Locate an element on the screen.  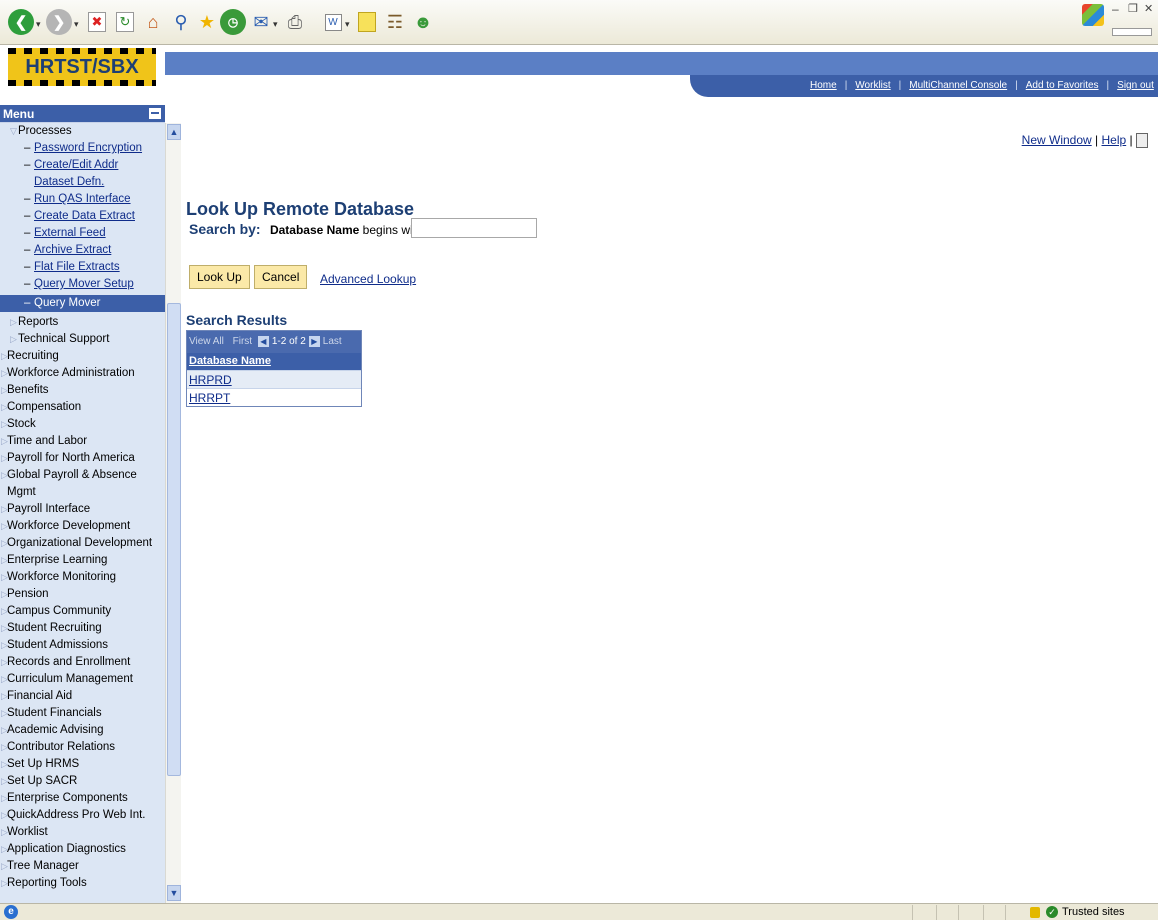
menu-item-create-data-extract: – Create Data Extract is located at coordinates (82, 216).